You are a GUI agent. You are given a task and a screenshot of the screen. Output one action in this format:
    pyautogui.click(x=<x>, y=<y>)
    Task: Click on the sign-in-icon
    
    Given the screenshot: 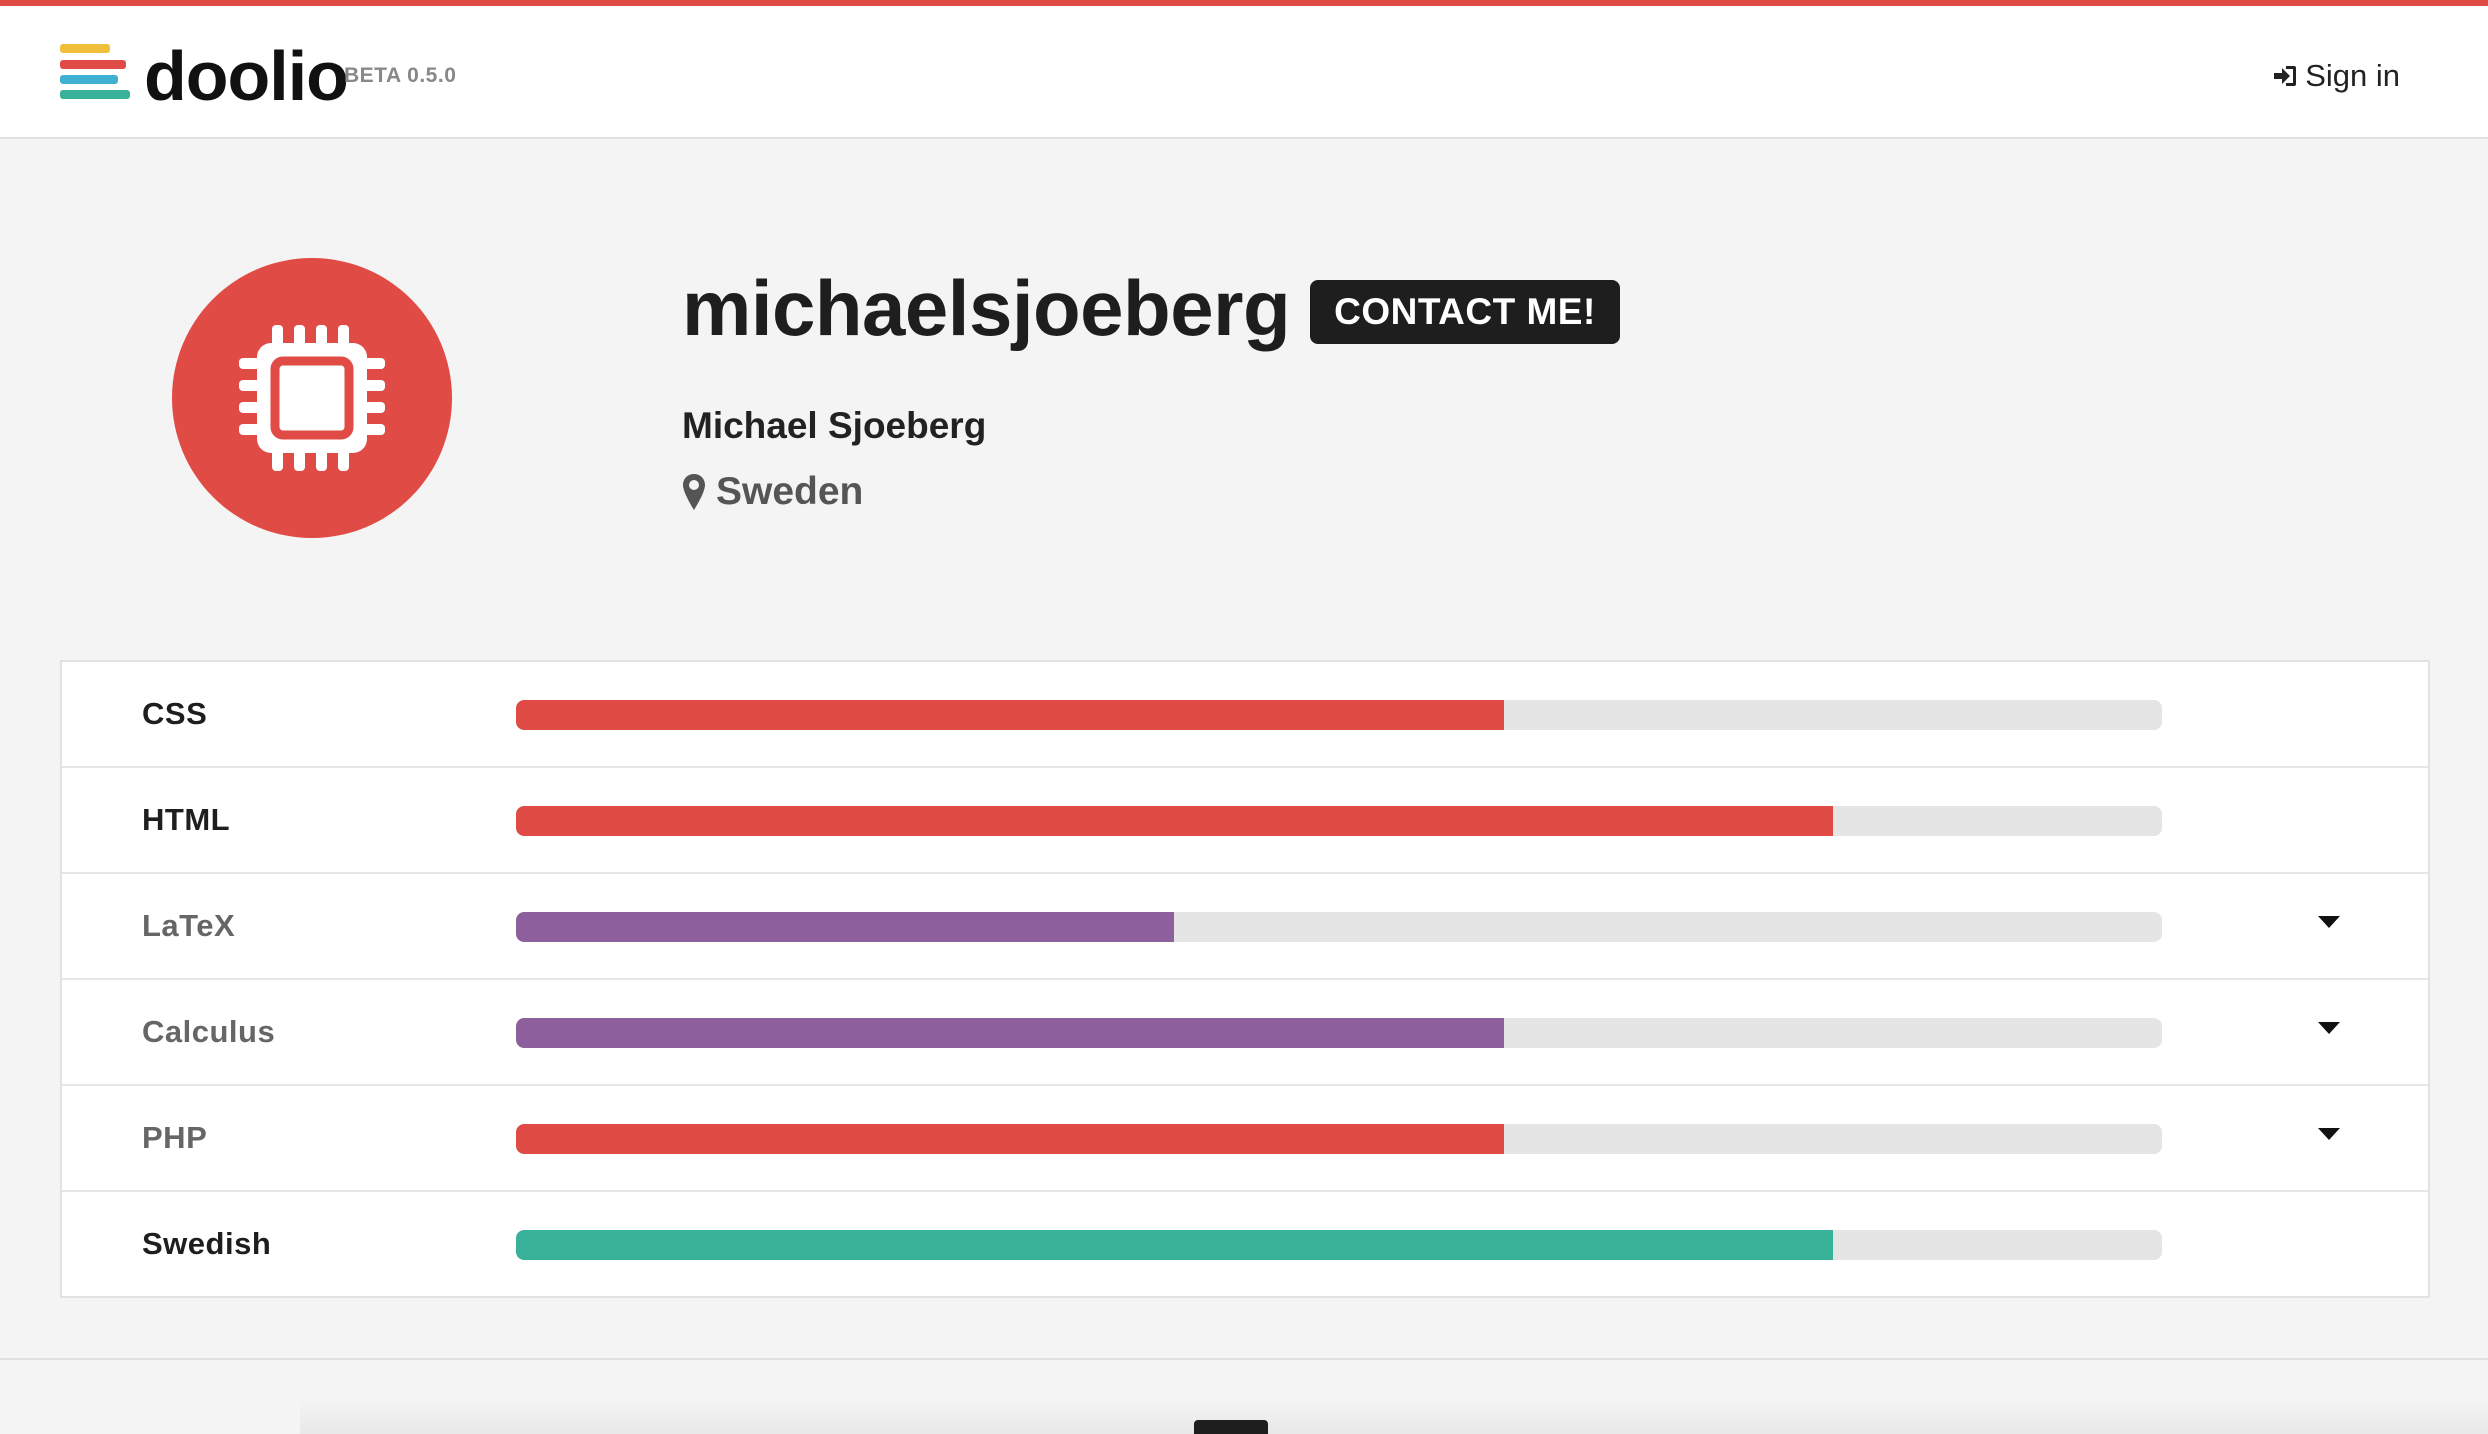 What is the action you would take?
    pyautogui.click(x=2285, y=76)
    